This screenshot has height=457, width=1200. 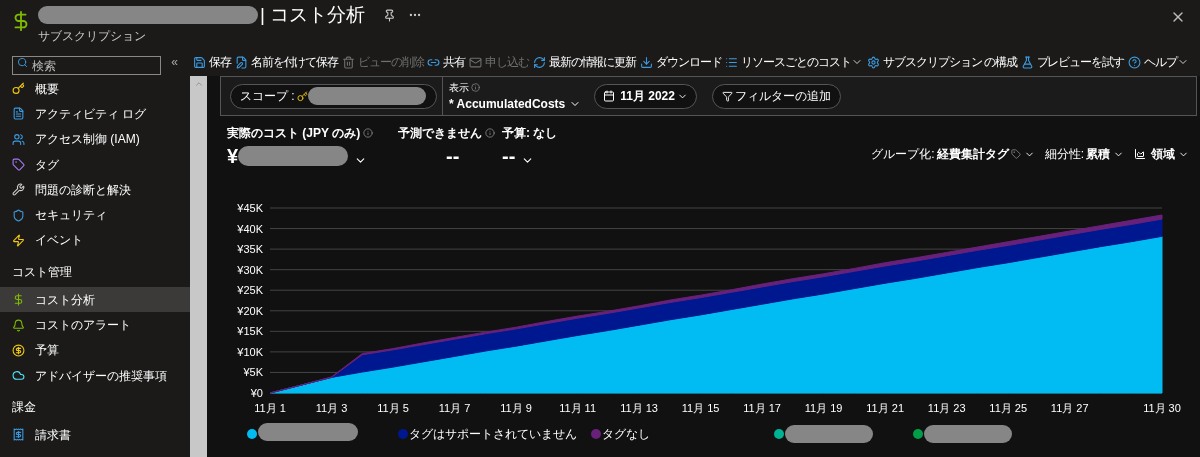 I want to click on toolbar-button: サブスクリプション の構成, so click(x=942, y=62).